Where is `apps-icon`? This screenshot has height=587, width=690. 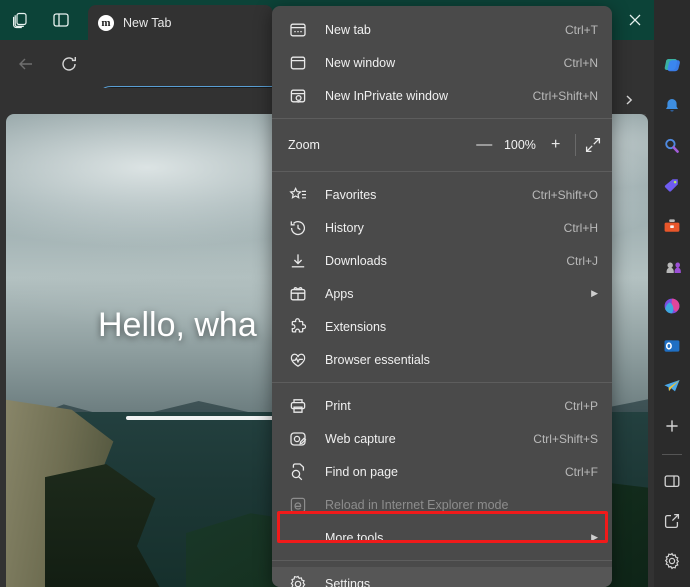
apps-icon is located at coordinates (298, 294).